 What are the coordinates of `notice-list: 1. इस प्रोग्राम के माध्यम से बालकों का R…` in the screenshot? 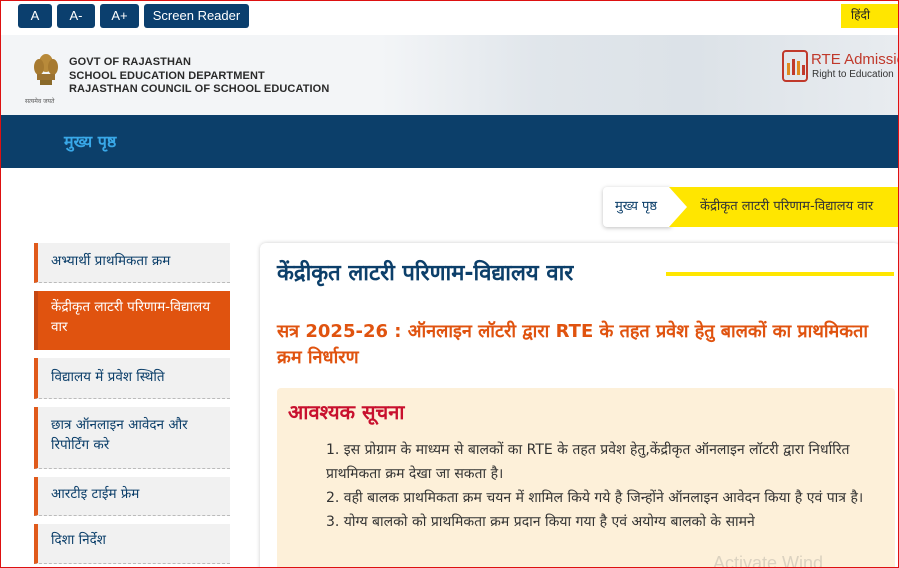 It's located at (600, 486).